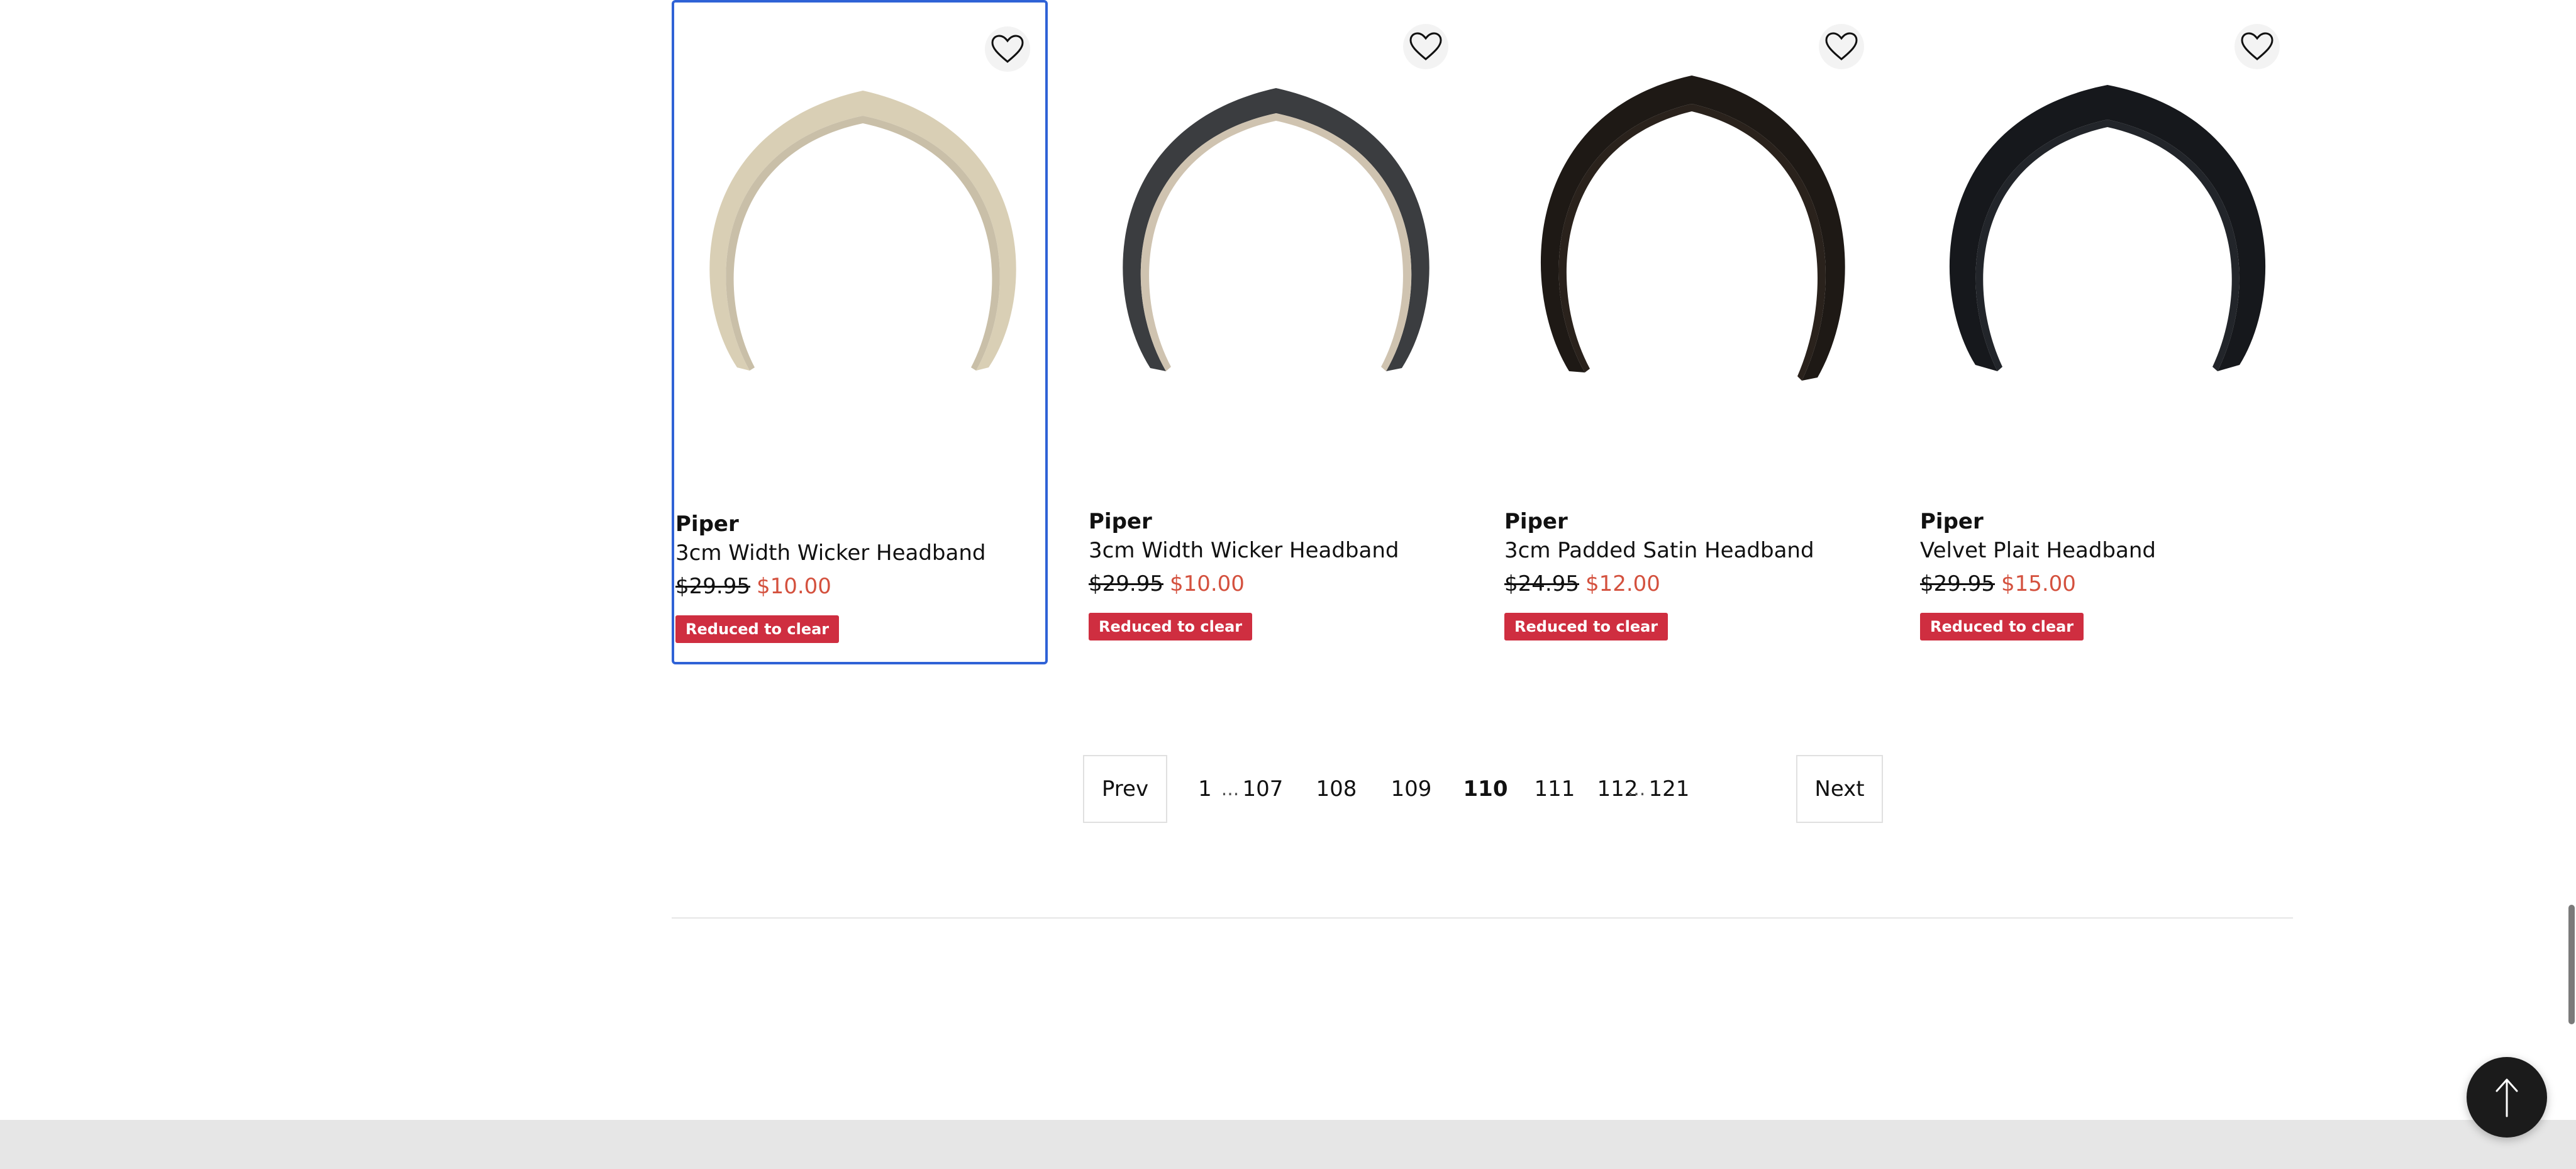 This screenshot has height=1169, width=2576. What do you see at coordinates (2038, 583) in the screenshot?
I see `sale-price: $15.00` at bounding box center [2038, 583].